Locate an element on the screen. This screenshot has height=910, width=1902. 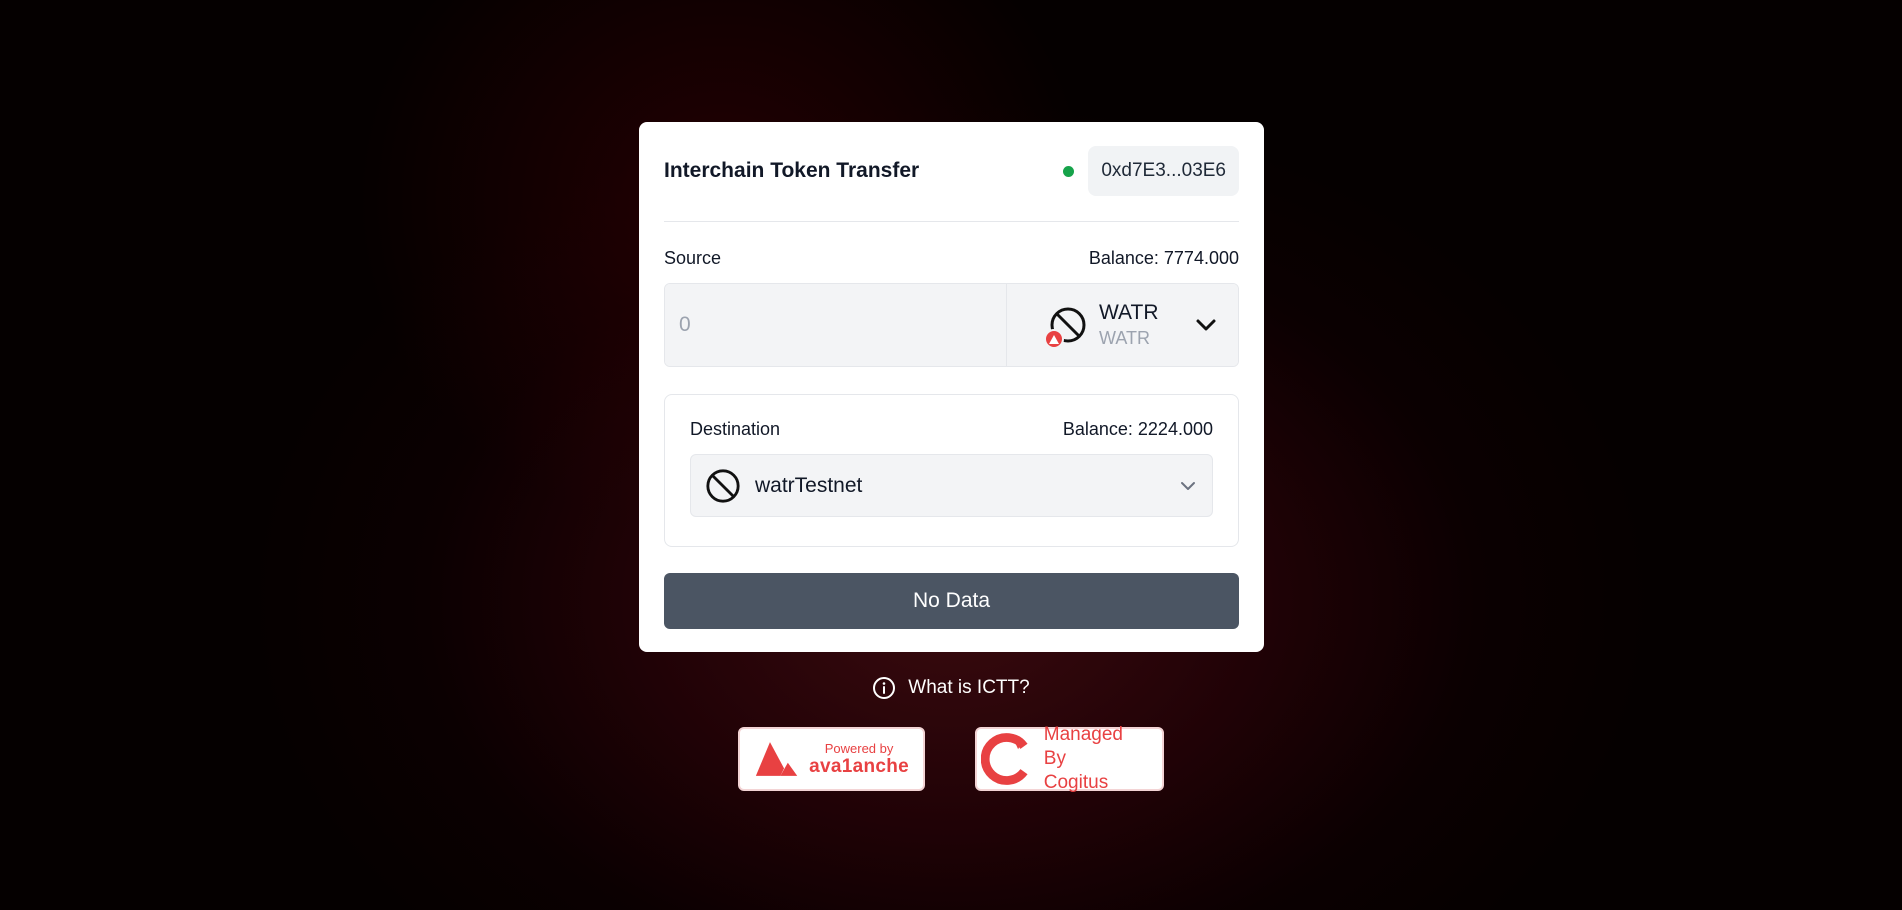
transfer-button: No Data is located at coordinates (951, 601).